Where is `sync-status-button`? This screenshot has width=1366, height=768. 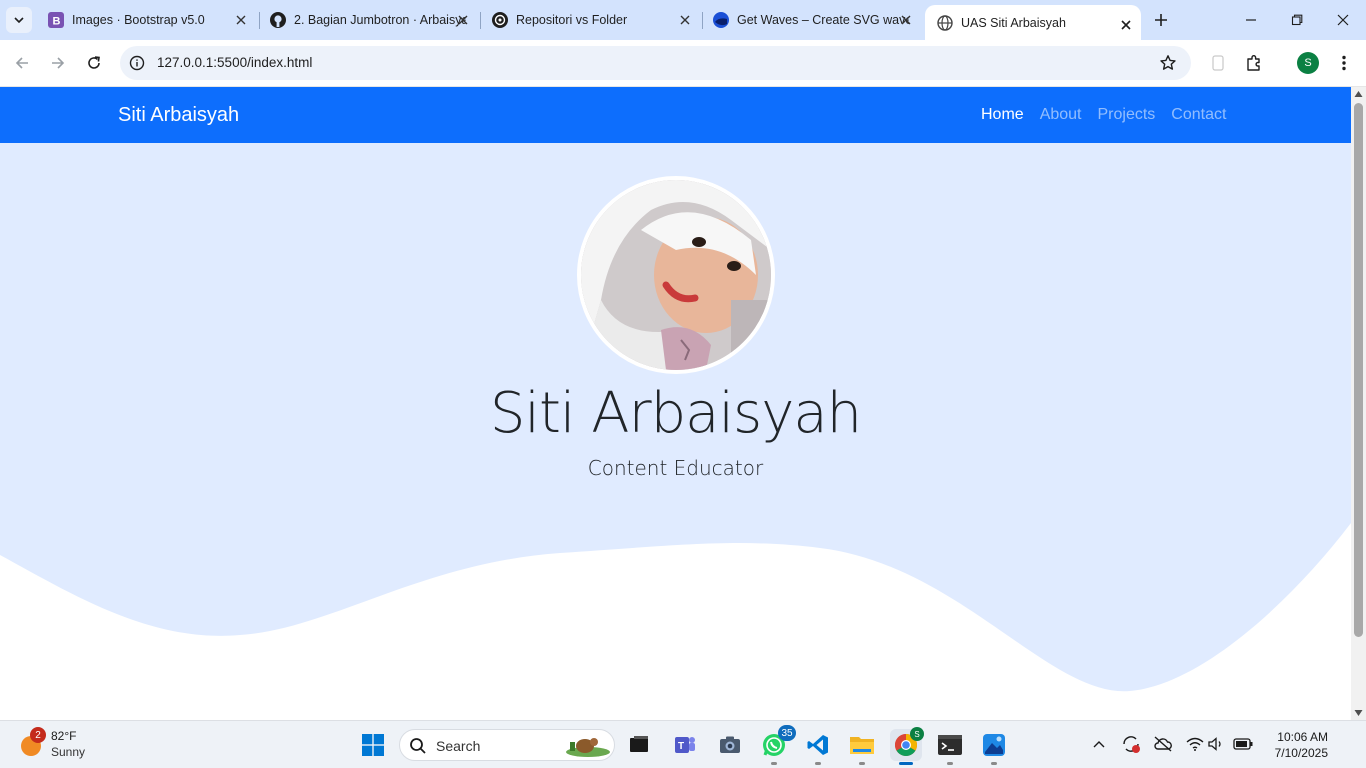 sync-status-button is located at coordinates (1131, 744).